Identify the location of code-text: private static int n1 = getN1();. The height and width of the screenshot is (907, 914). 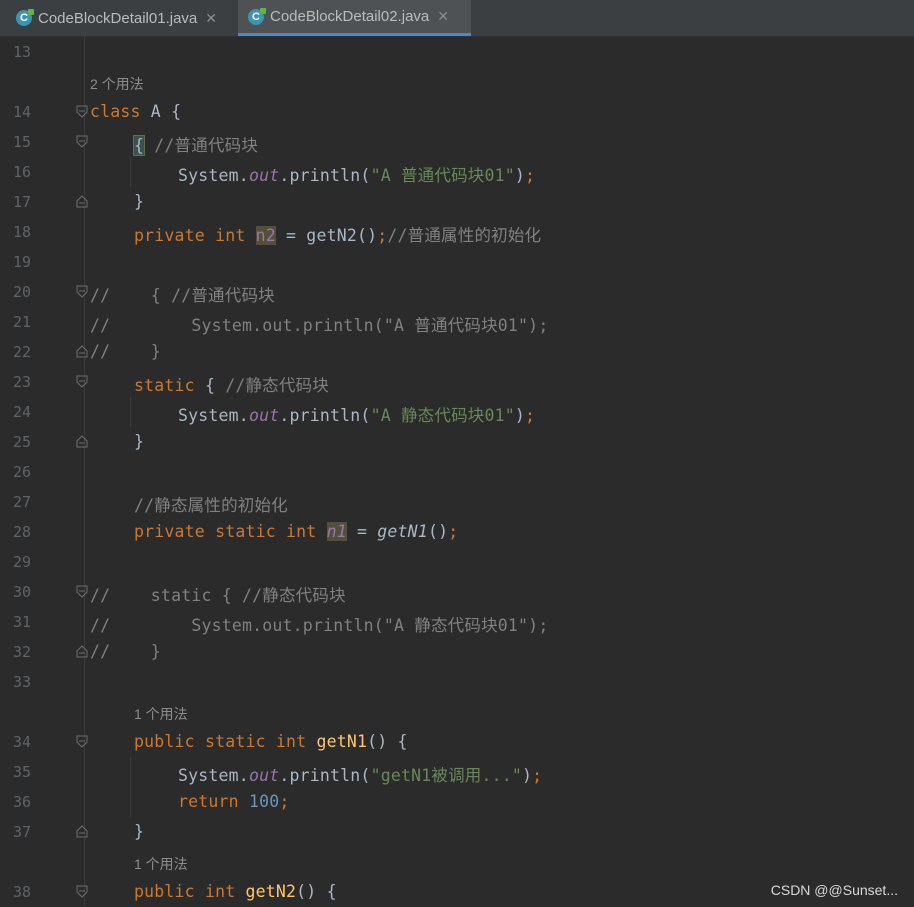
(296, 531).